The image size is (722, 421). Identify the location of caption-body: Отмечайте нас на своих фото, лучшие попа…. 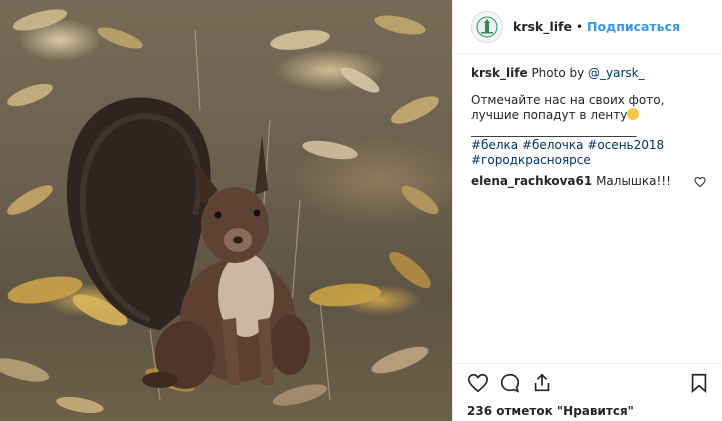
(588, 108).